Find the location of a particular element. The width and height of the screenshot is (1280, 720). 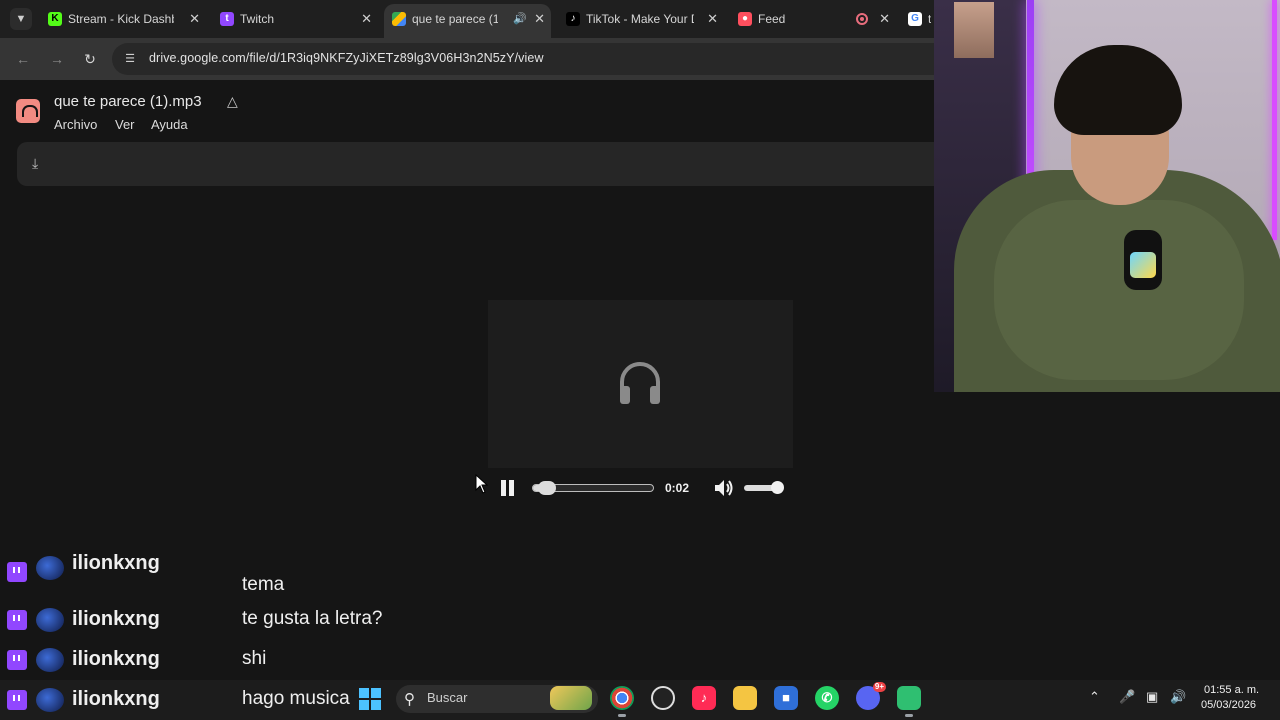

tab-label: que te parece (1) is located at coordinates (455, 19).